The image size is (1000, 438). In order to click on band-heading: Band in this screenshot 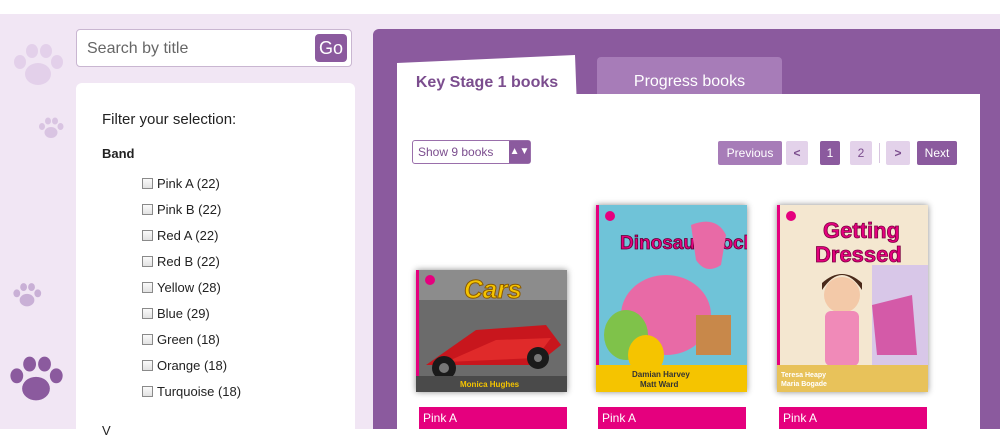, I will do `click(118, 153)`.